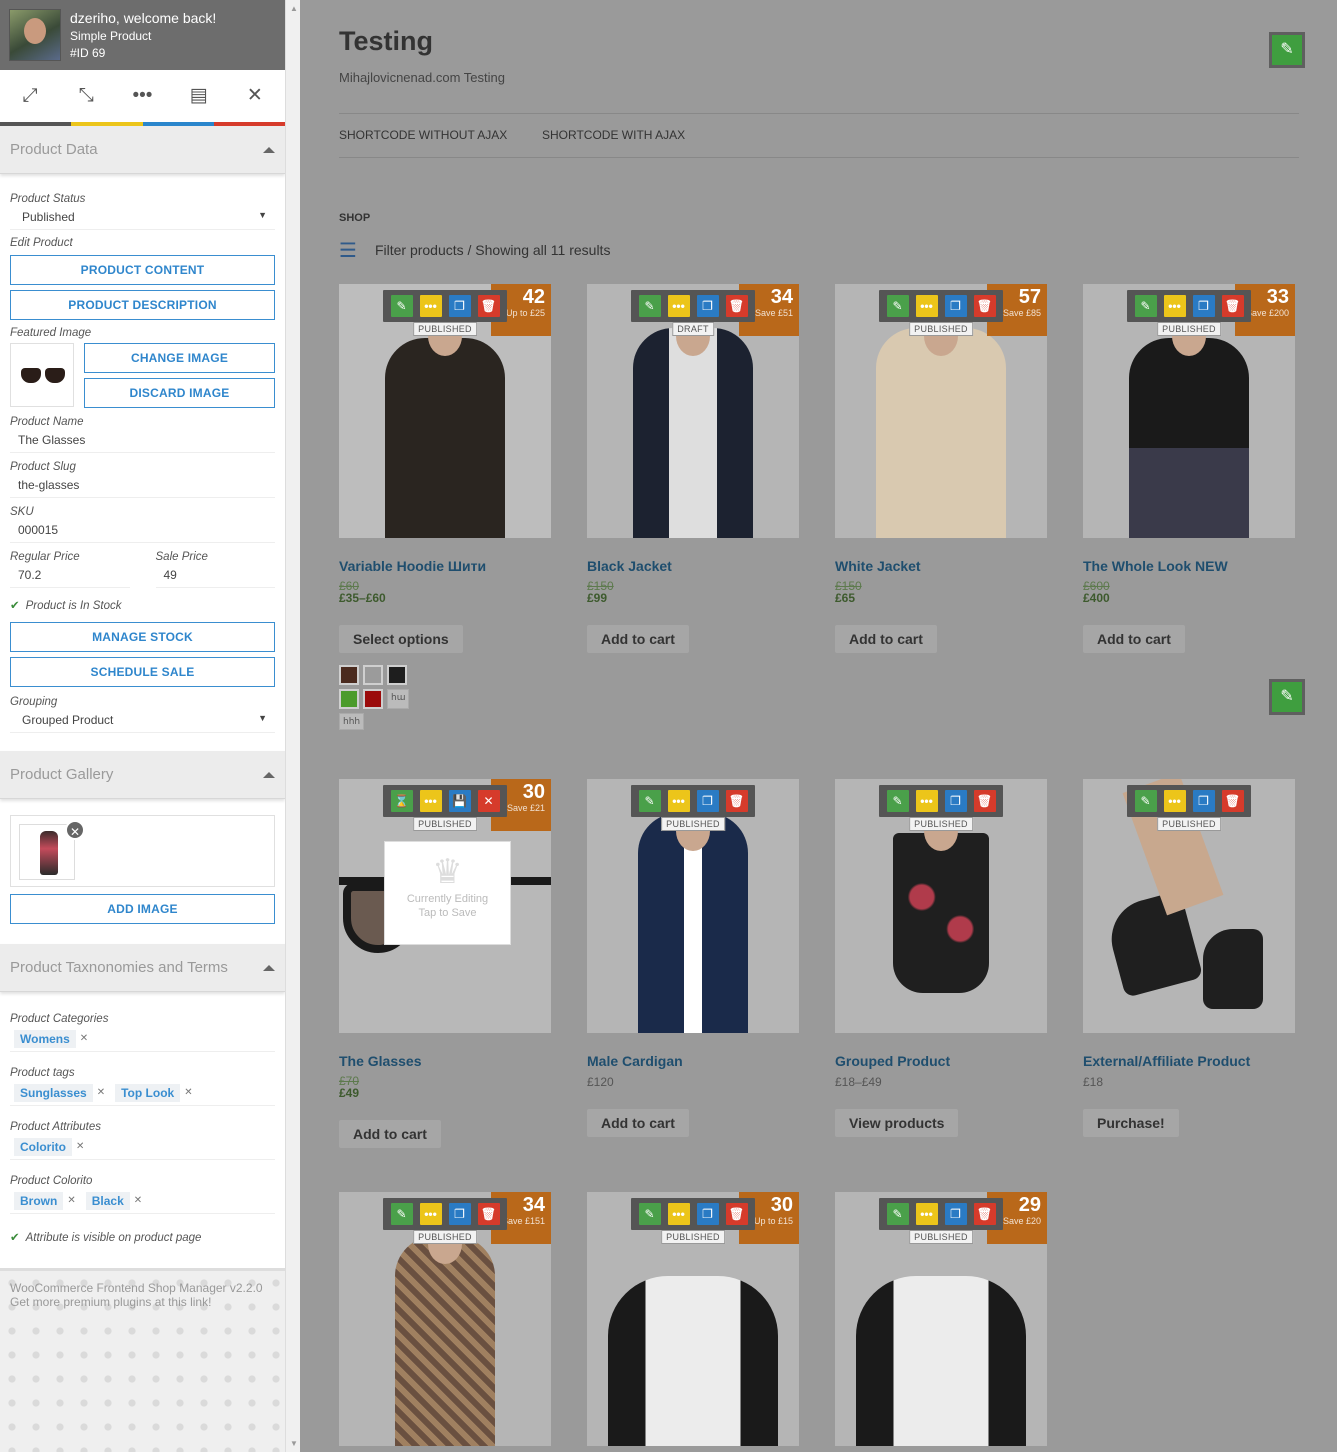  What do you see at coordinates (445, 1061) in the screenshot?
I see `product-title: The Glasses` at bounding box center [445, 1061].